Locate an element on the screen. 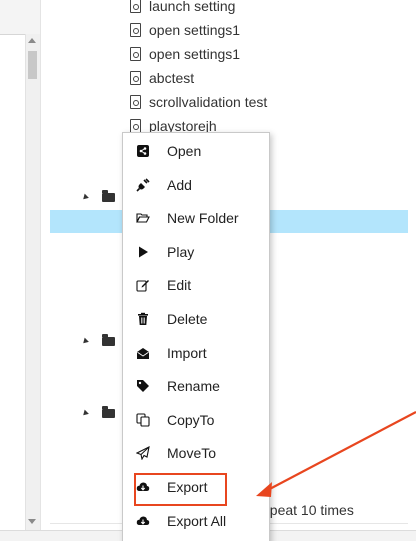 This screenshot has width=416, height=541. menu-item-import: Import is located at coordinates (196, 353).